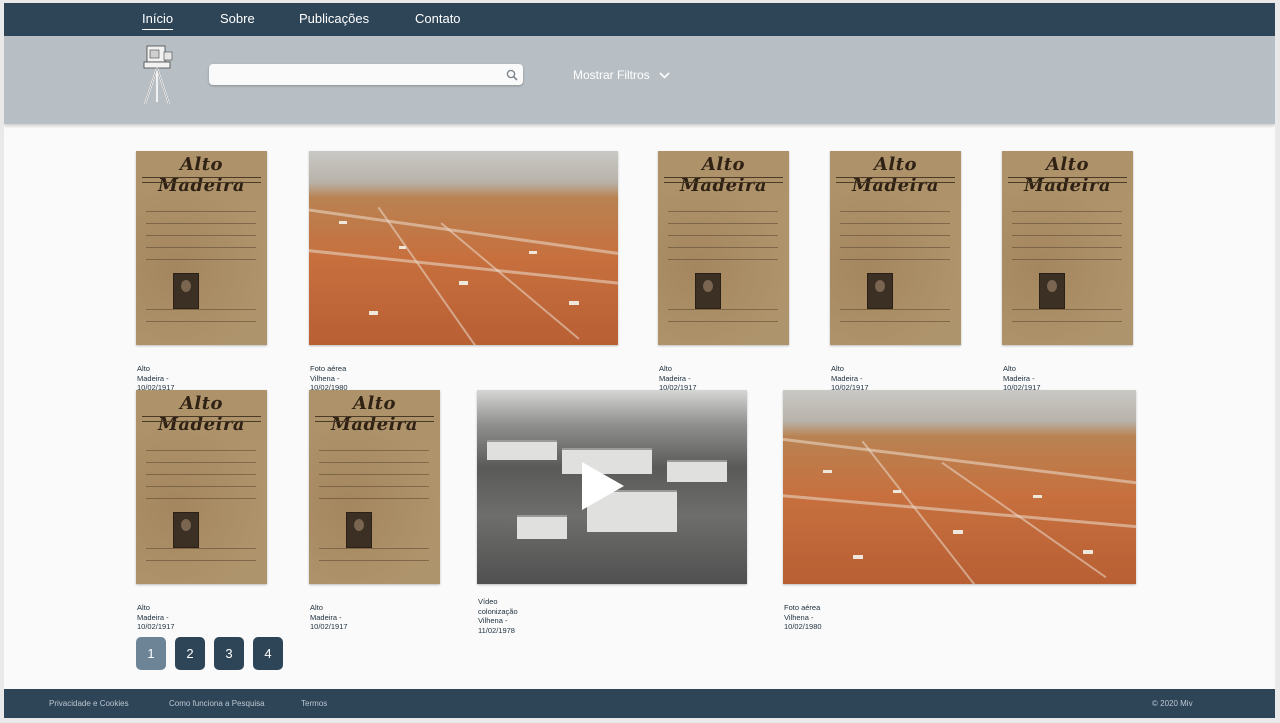 The height and width of the screenshot is (723, 1280). I want to click on card-date: 10/02/1980, so click(803, 626).